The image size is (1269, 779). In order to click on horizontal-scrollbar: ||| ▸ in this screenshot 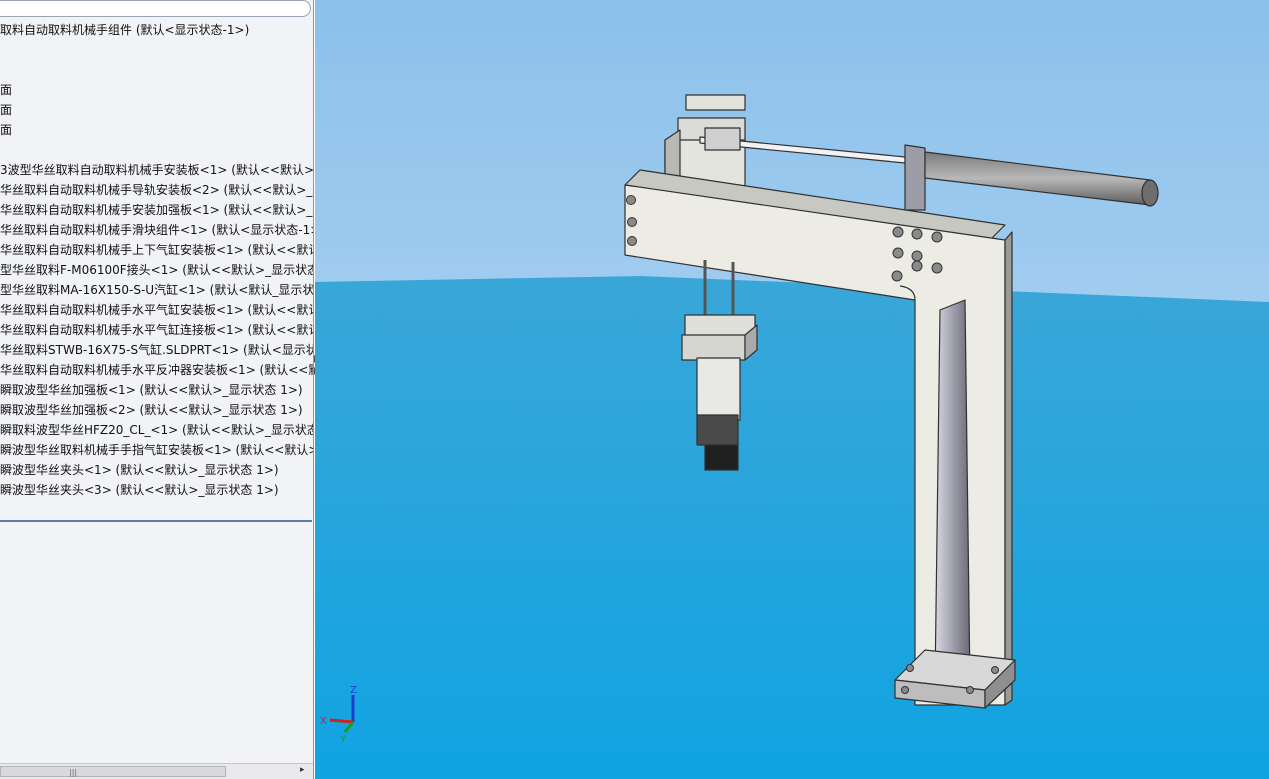, I will do `click(156, 771)`.